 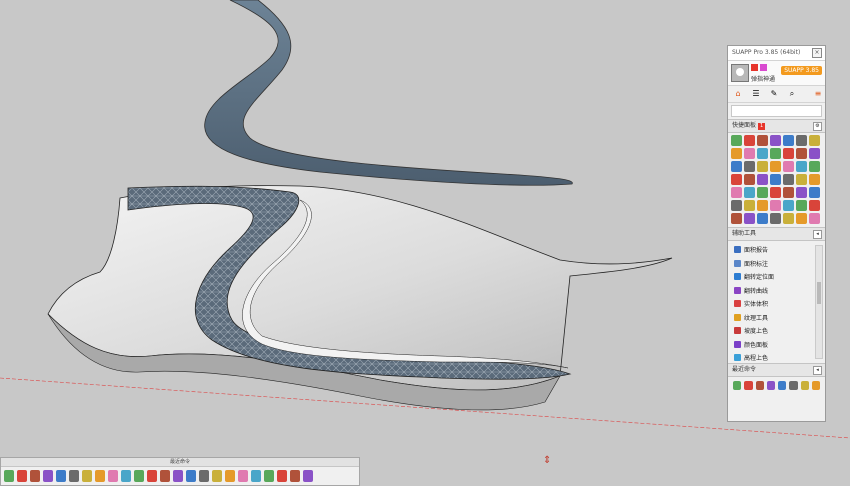 I want to click on avatar, so click(x=740, y=73).